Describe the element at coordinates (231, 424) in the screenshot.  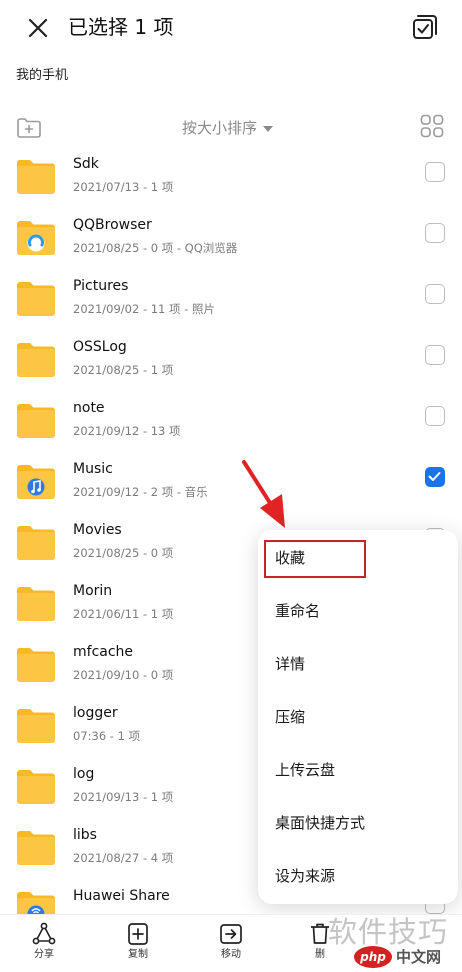
I see `file-row: note 2021/09/12 - 13 项` at that location.